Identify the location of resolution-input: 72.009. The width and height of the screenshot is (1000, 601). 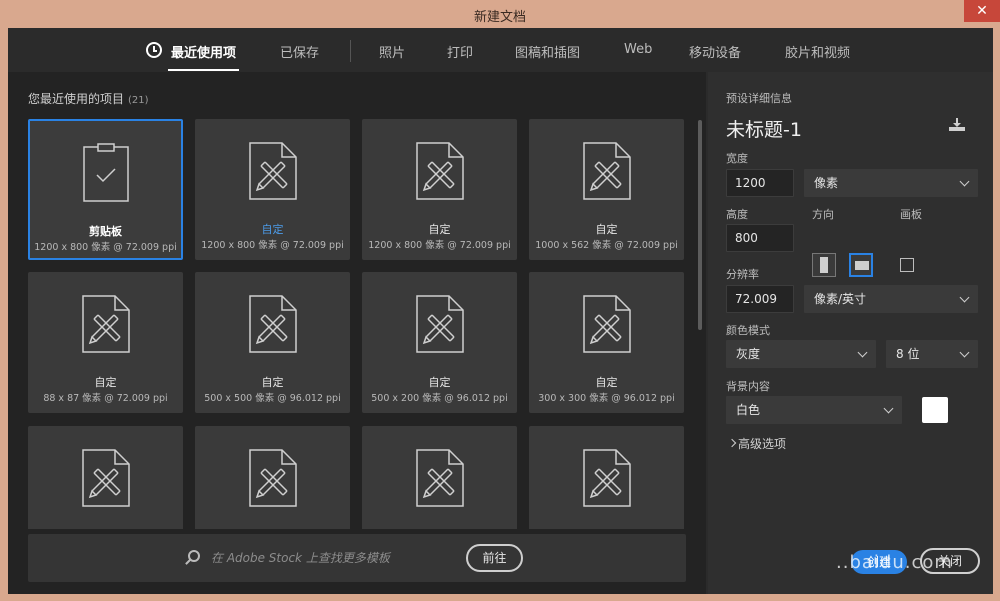
(760, 299).